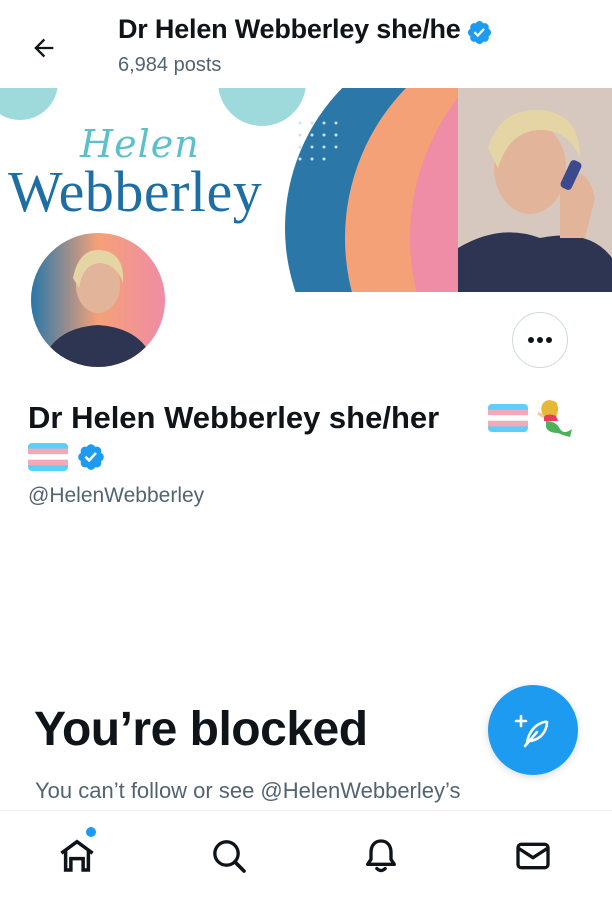 The height and width of the screenshot is (901, 612). I want to click on home-icon, so click(77, 855).